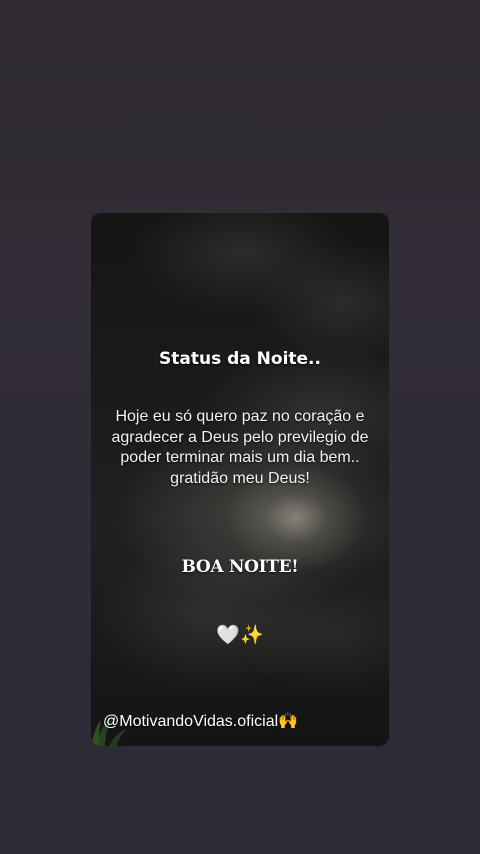  What do you see at coordinates (191, 721) in the screenshot?
I see `handle-text: @MotivandoVidas.oficial` at bounding box center [191, 721].